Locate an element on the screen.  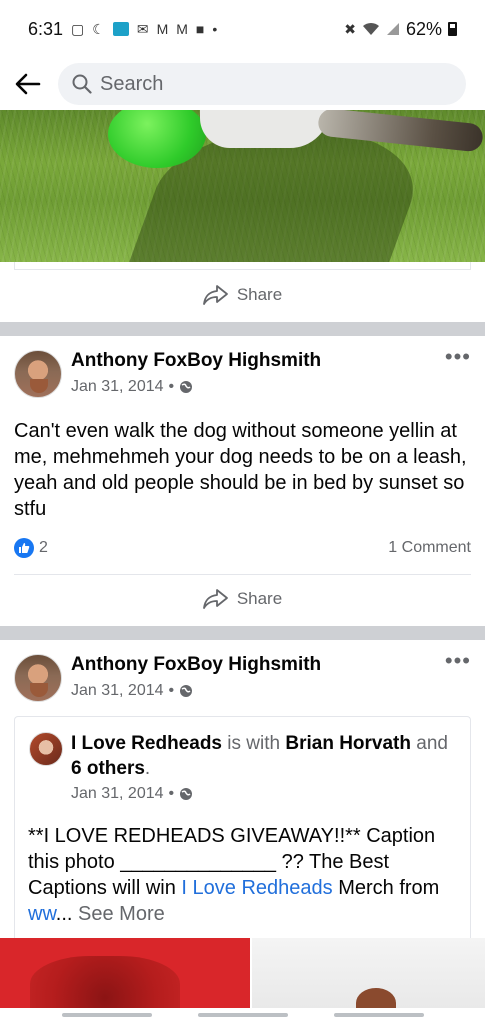
period: . is located at coordinates (147, 768).